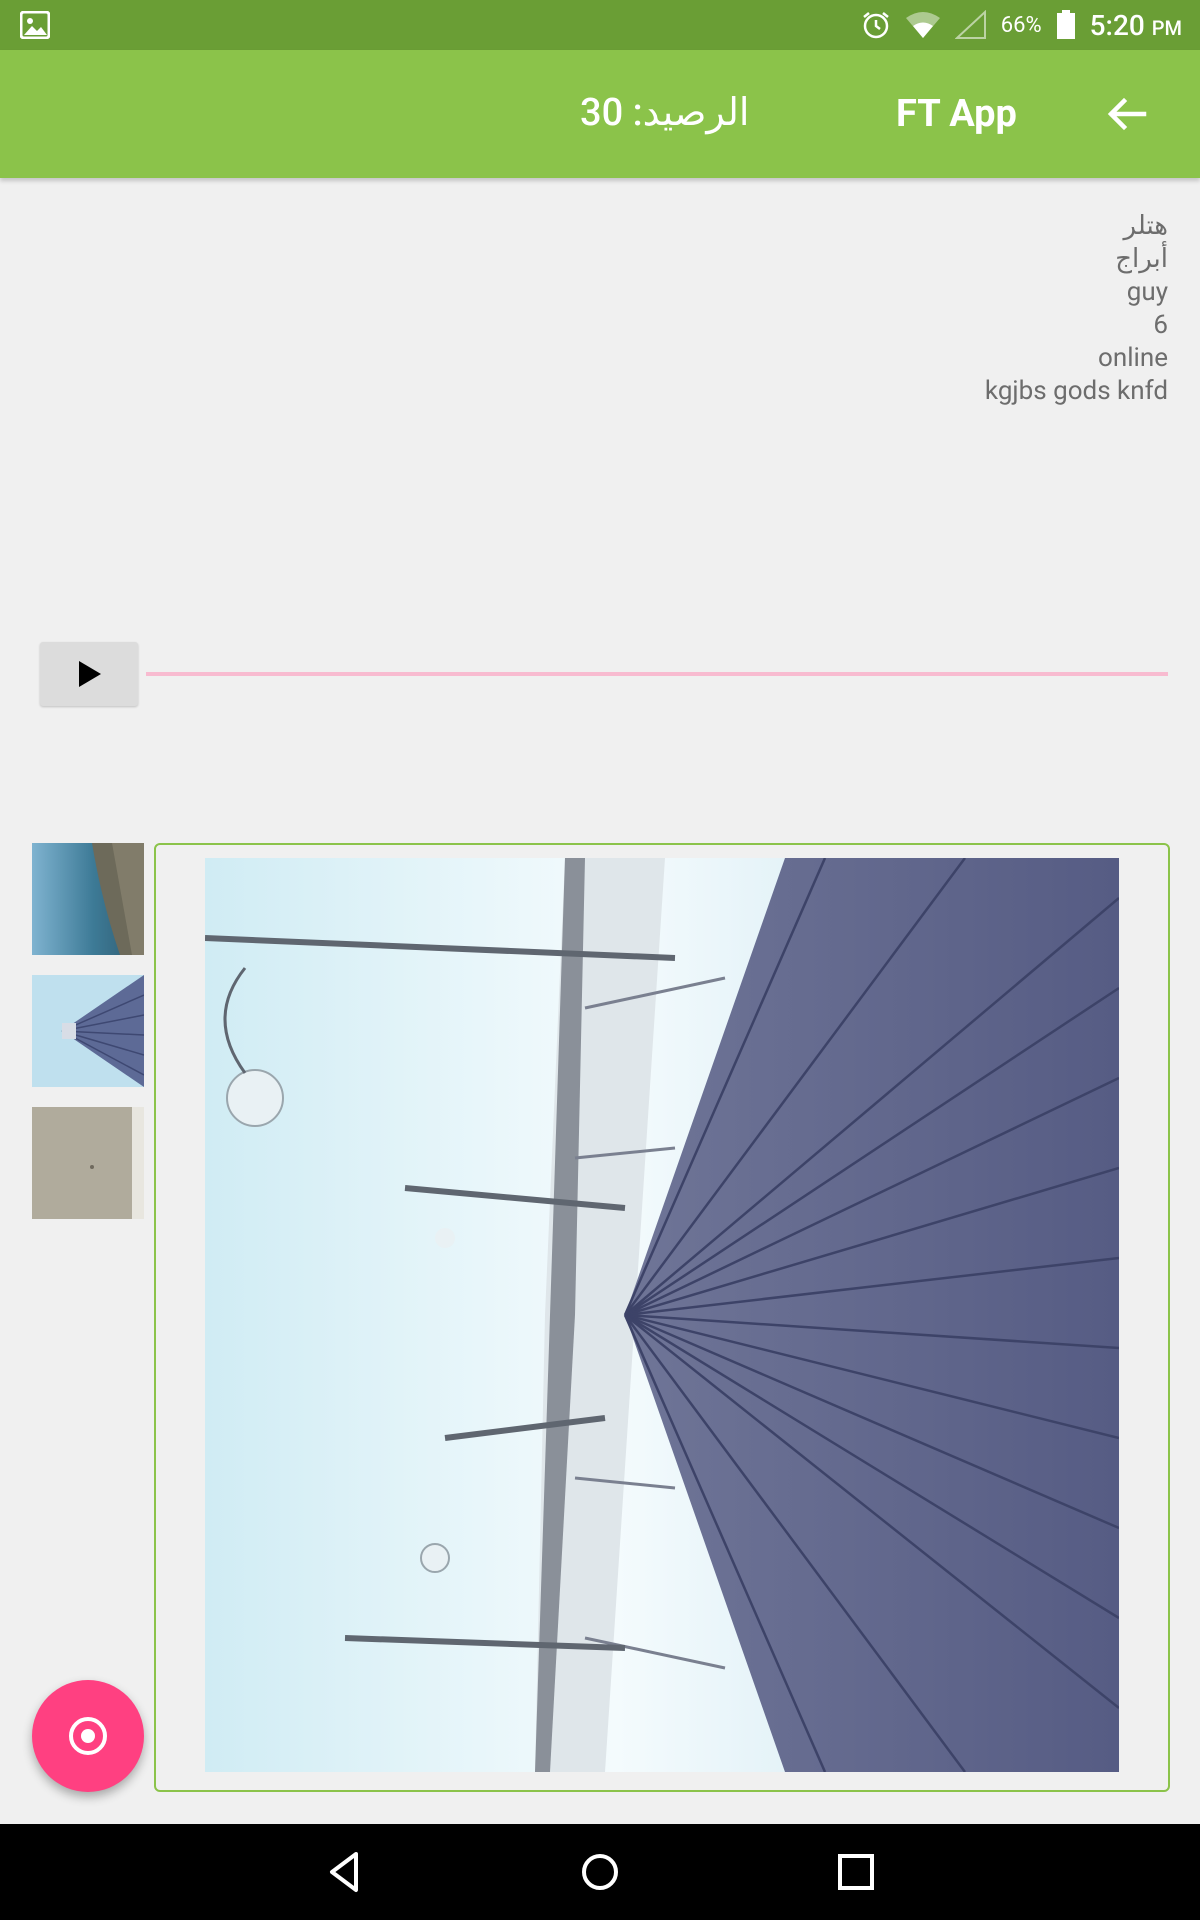 The height and width of the screenshot is (1920, 1200). I want to click on play-icon, so click(90, 674).